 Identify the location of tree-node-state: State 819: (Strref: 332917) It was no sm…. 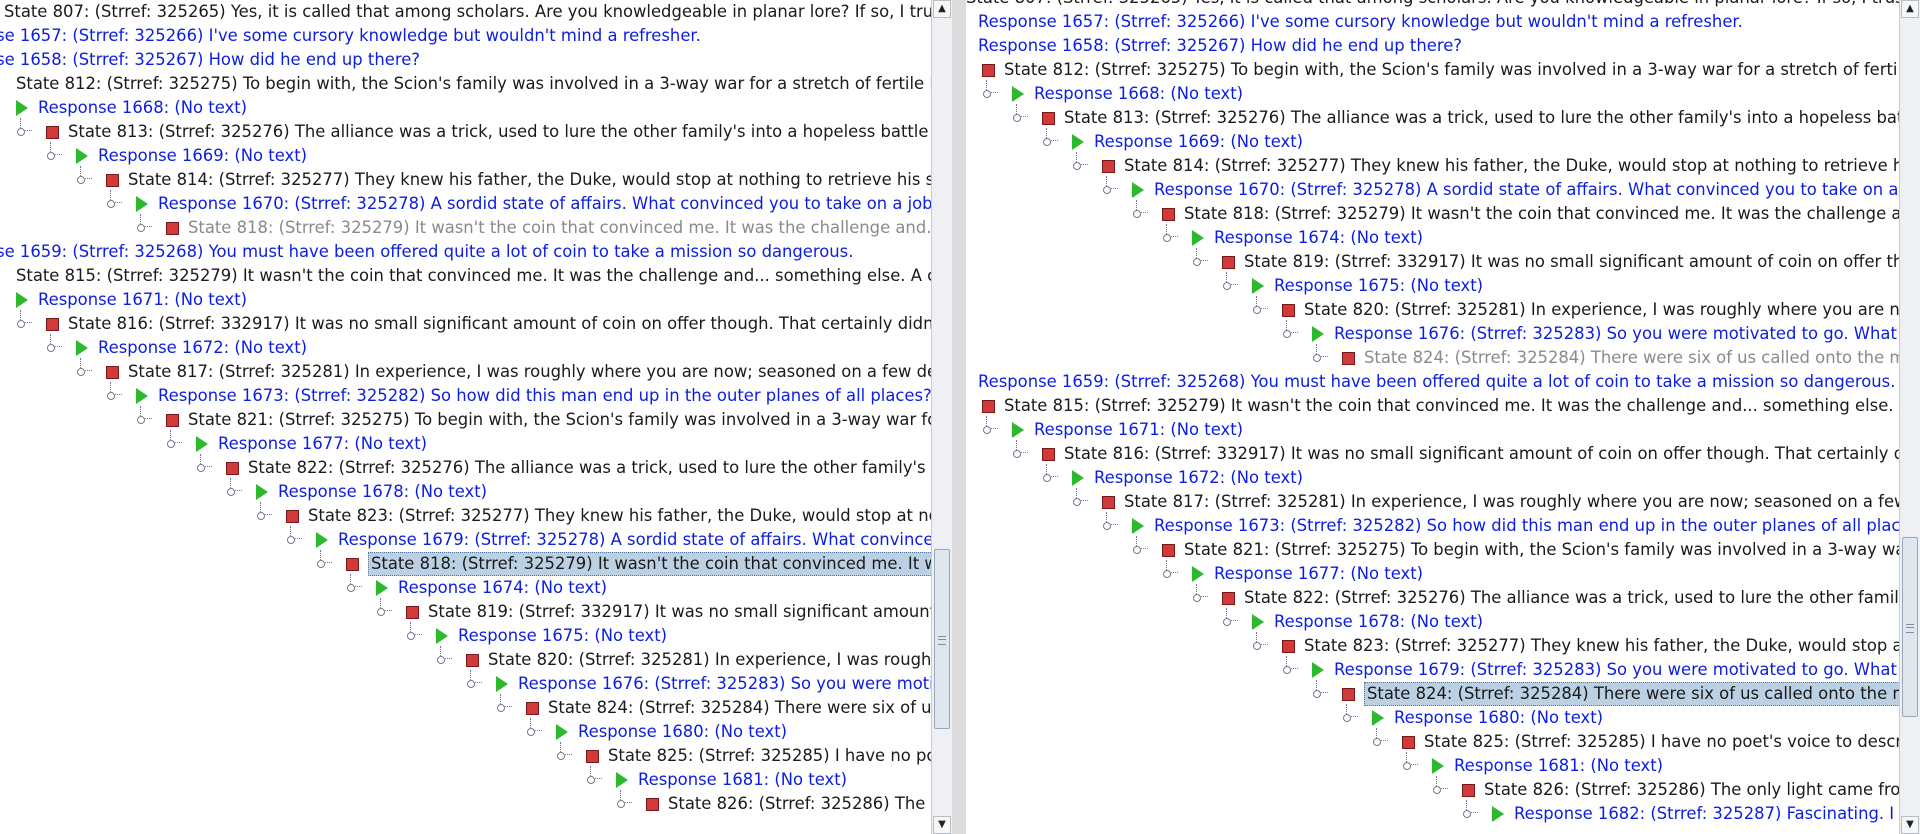
(466, 611).